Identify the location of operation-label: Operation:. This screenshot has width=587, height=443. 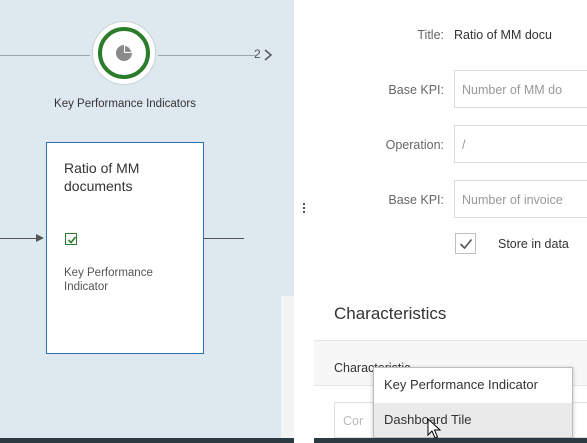
(414, 145).